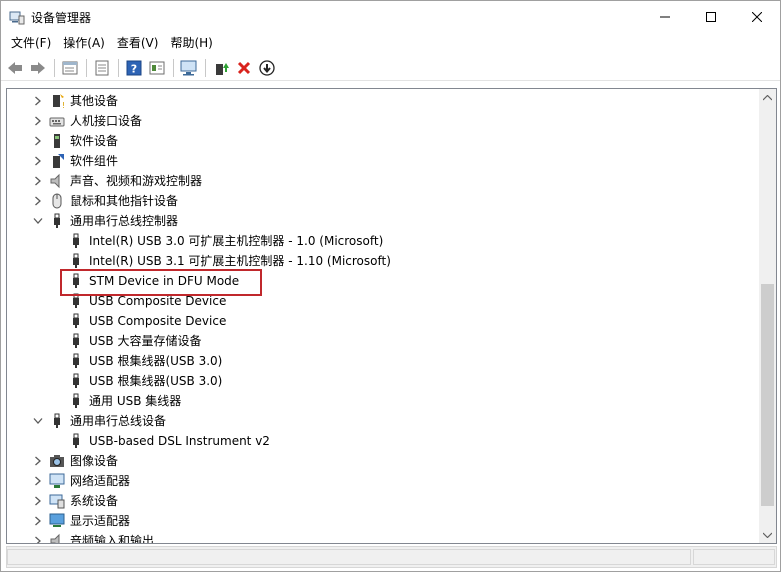  I want to click on view-details-button, so click(157, 68).